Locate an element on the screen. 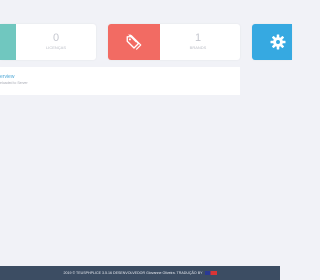 Image resolution: width=320 pixels, height=280 pixels. stat-value-brands: 1 is located at coordinates (198, 38).